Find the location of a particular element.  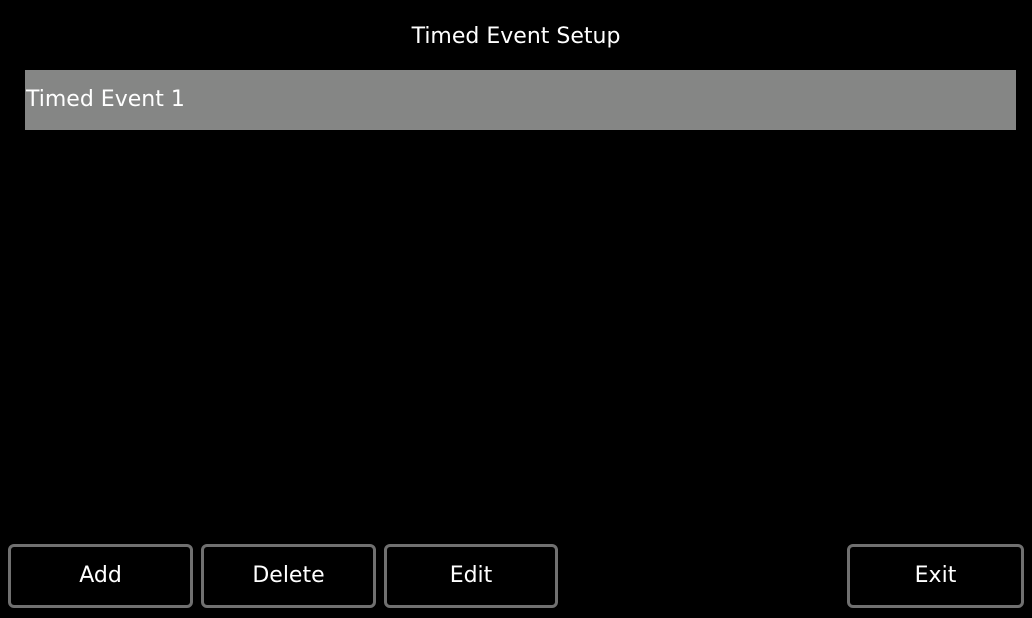

edit-button: Edit is located at coordinates (471, 576).